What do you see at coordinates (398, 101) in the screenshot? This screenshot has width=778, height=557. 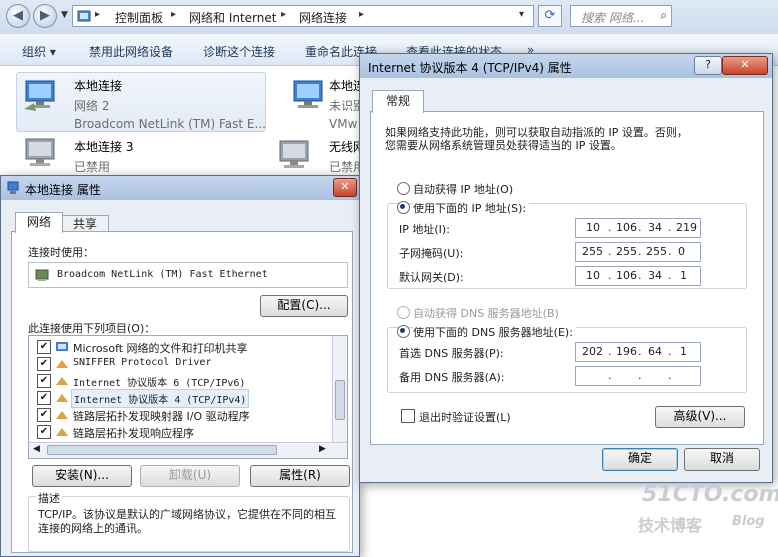 I see `tab-general: 常规` at bounding box center [398, 101].